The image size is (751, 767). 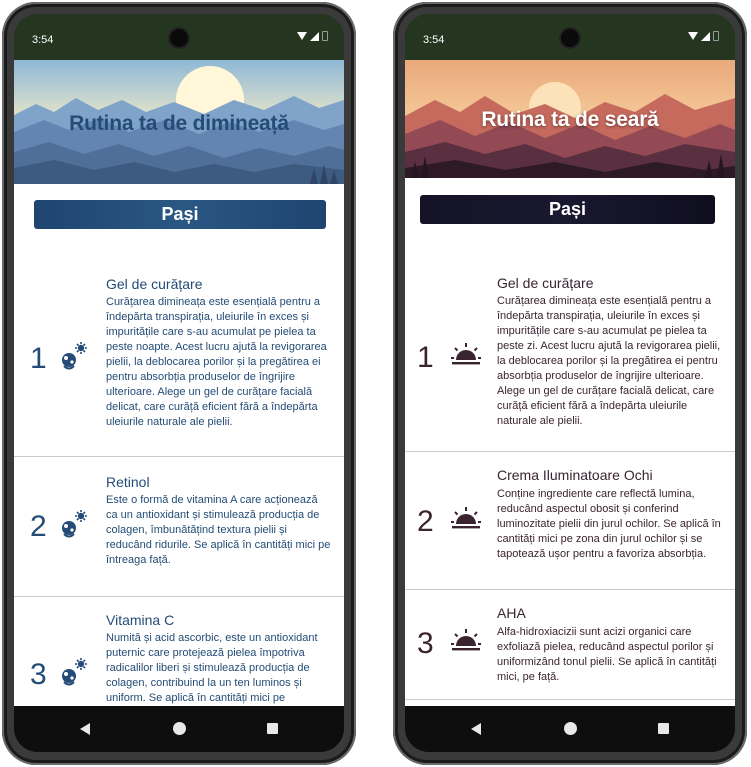 What do you see at coordinates (575, 475) in the screenshot?
I see `step-title: Crema Iluminatoare Ochi` at bounding box center [575, 475].